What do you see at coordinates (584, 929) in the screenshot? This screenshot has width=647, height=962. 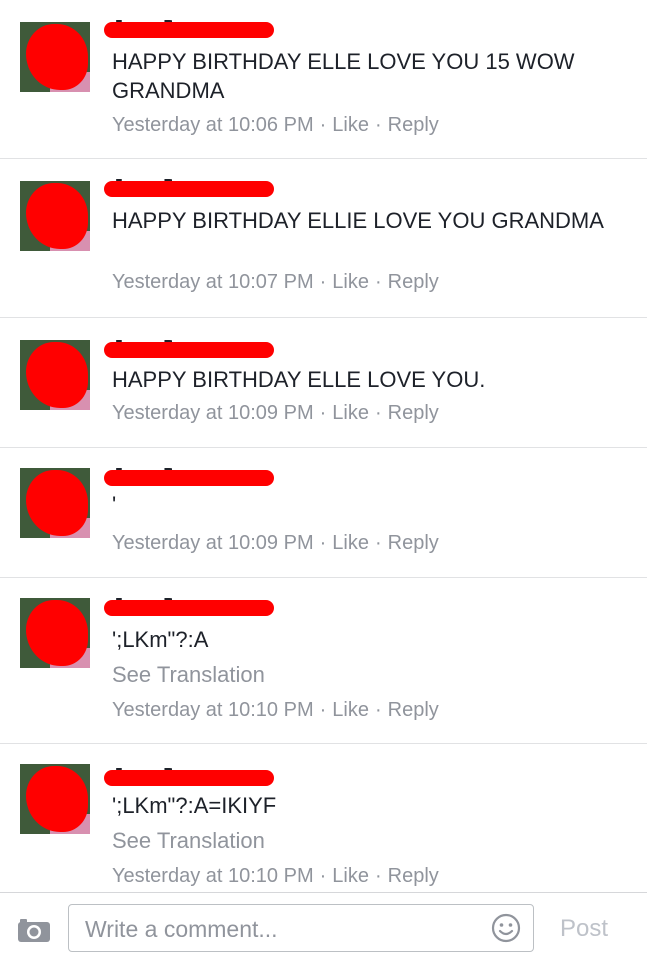 I see `post-button: Post` at bounding box center [584, 929].